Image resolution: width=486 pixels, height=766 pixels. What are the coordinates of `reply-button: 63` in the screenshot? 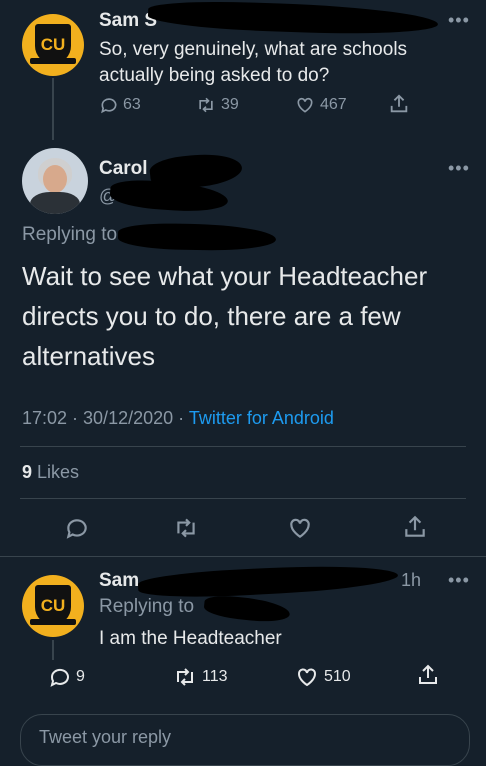 It's located at (120, 105).